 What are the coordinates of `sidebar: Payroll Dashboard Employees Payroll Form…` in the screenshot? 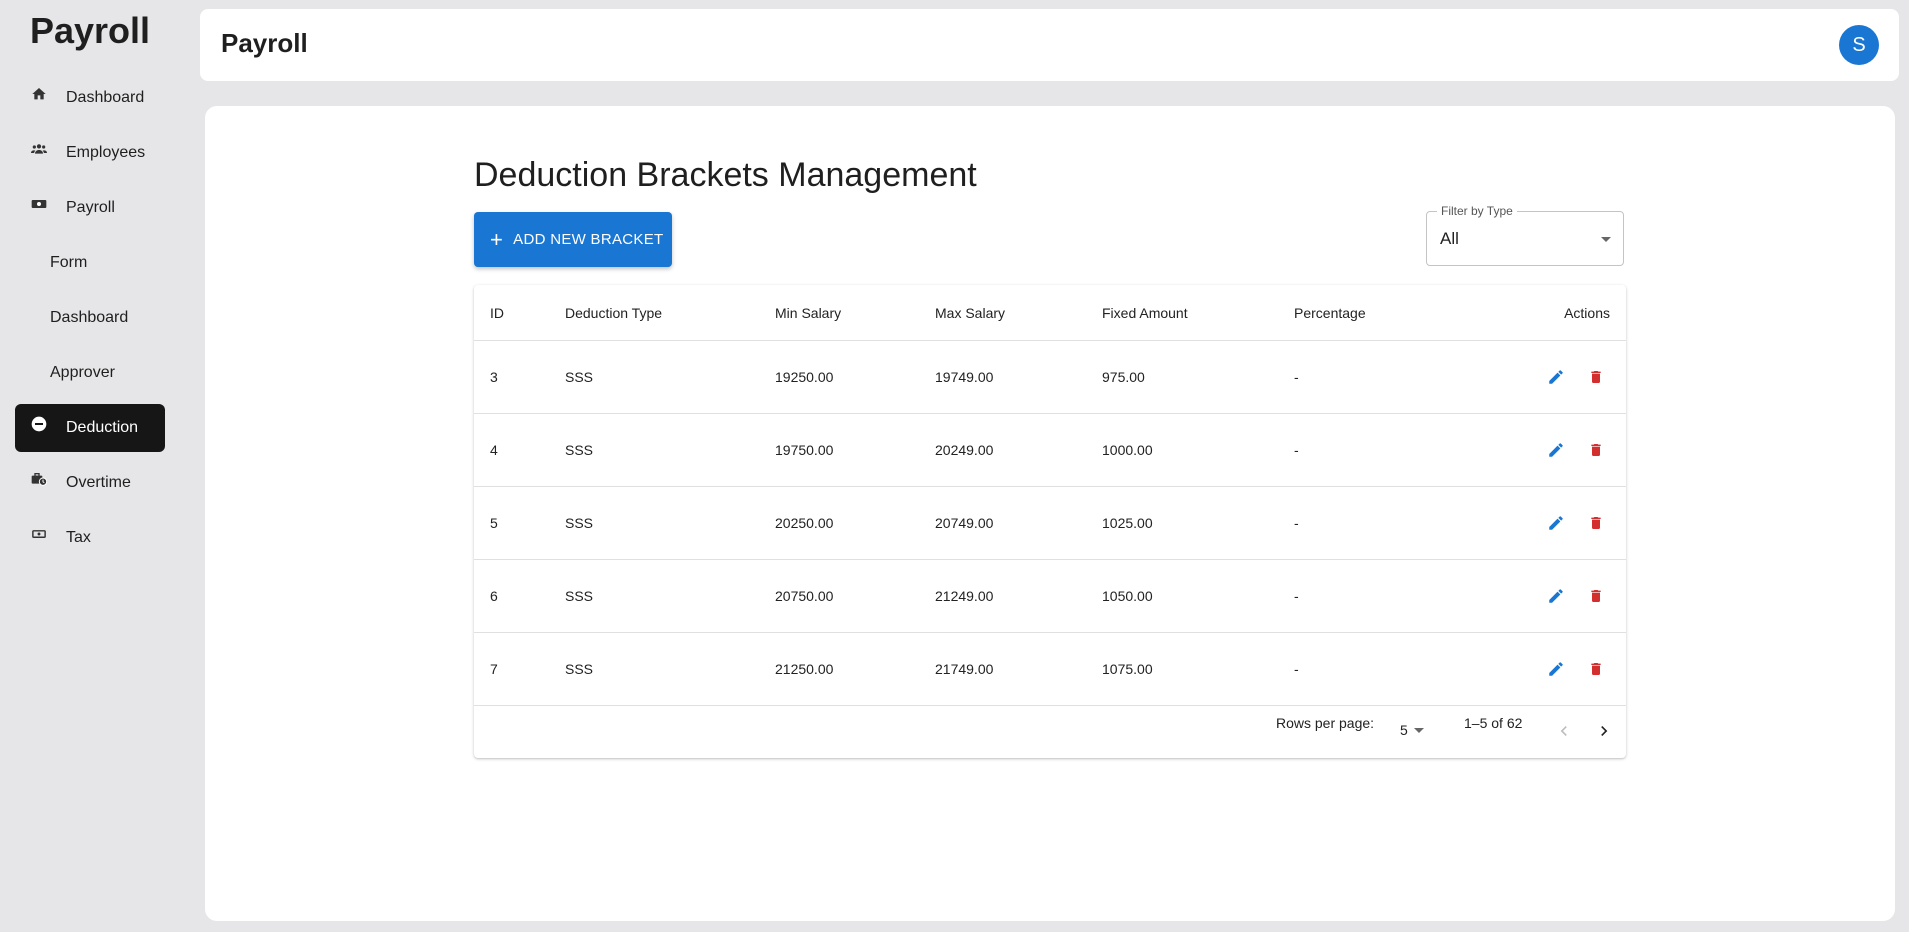 It's located at (90, 466).